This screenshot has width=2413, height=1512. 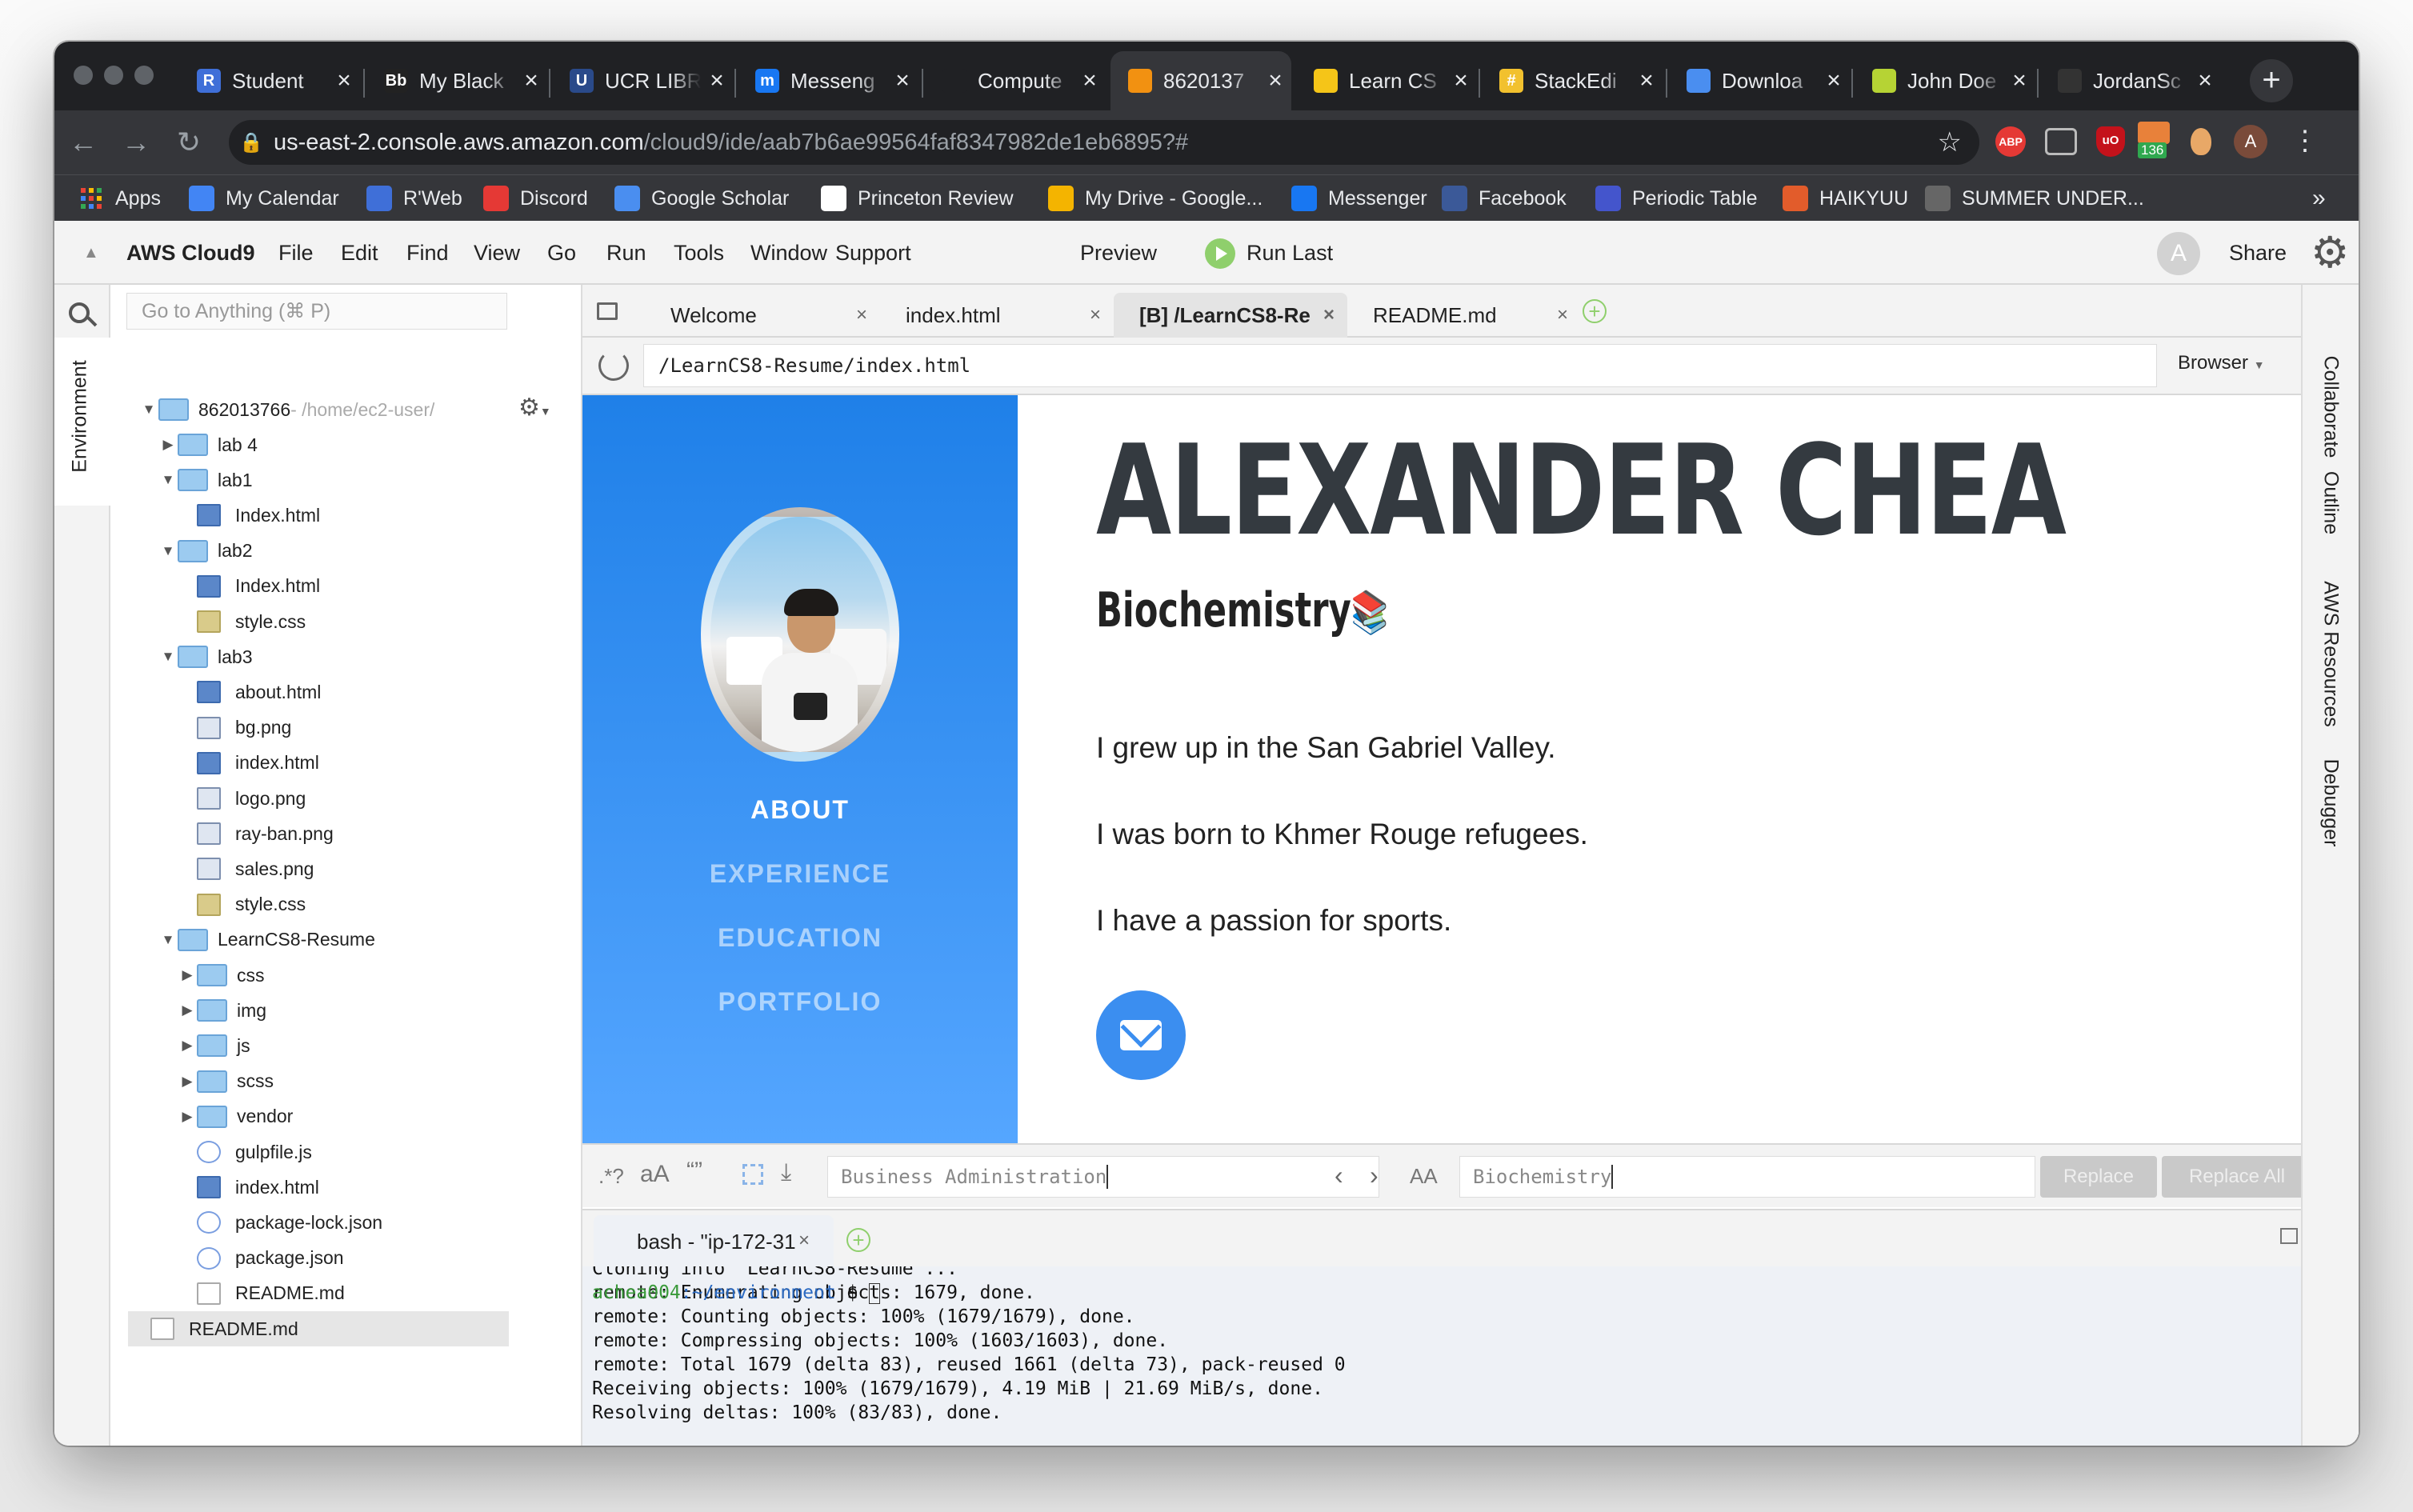 I want to click on panel-debugger: Debugger, so click(x=2331, y=803).